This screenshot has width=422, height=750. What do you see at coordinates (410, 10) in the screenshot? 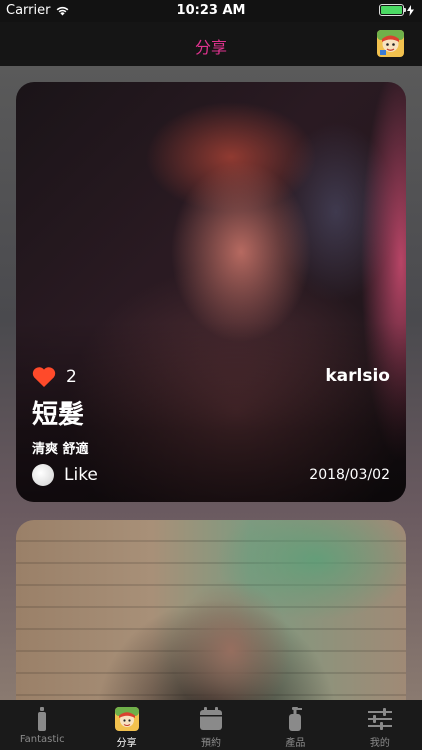
I see `charging-bolt-icon` at bounding box center [410, 10].